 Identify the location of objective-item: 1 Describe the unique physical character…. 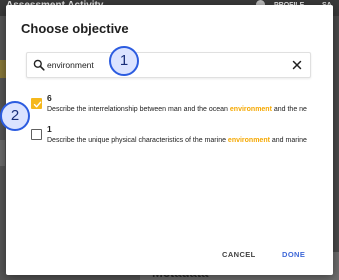
(178, 135).